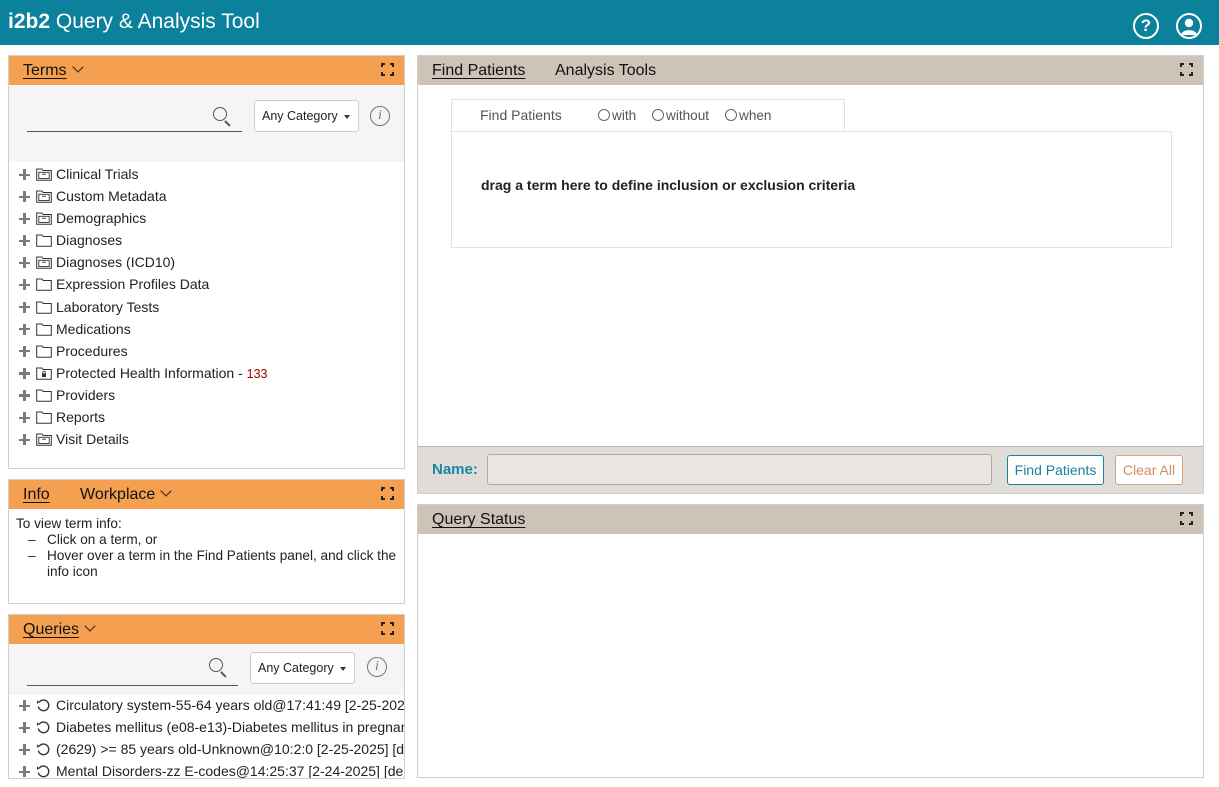 The height and width of the screenshot is (787, 1219). What do you see at coordinates (69, 523) in the screenshot?
I see `info-intro: To view term info:` at bounding box center [69, 523].